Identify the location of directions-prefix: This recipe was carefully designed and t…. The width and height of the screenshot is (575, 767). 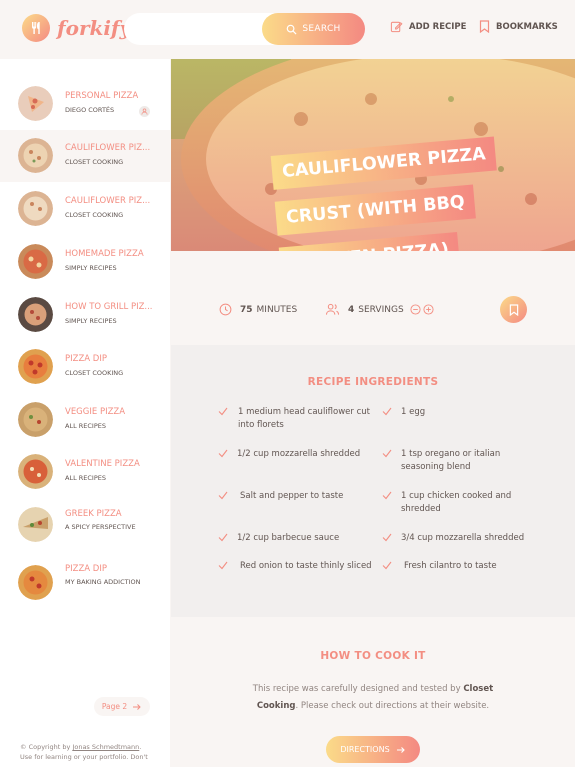
(358, 689).